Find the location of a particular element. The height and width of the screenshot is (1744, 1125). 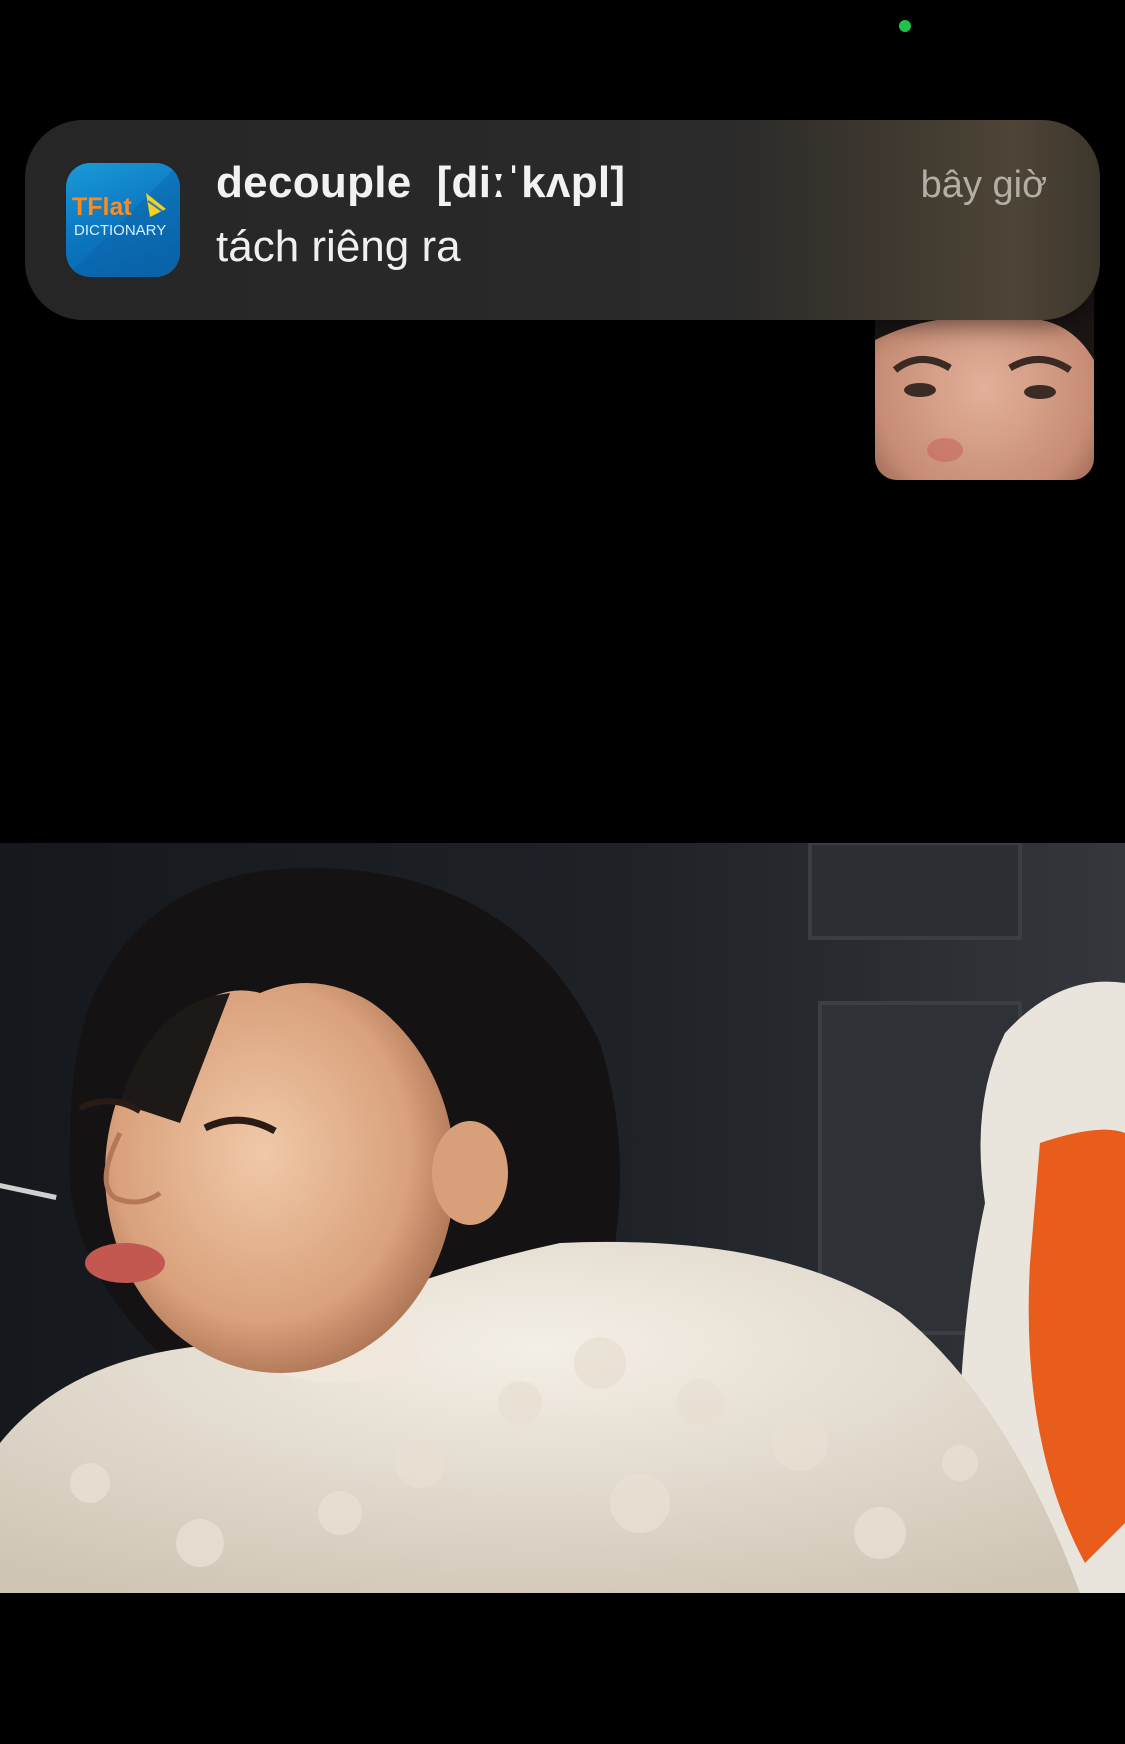

icon-text-secondary: DICTIONARY is located at coordinates (120, 230).